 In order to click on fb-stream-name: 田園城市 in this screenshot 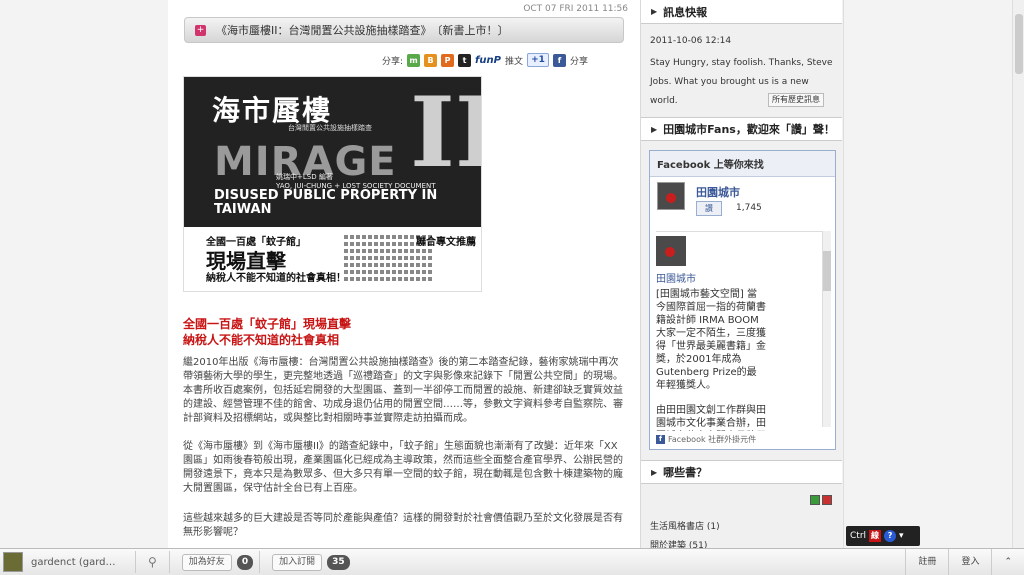, I will do `click(739, 277)`.